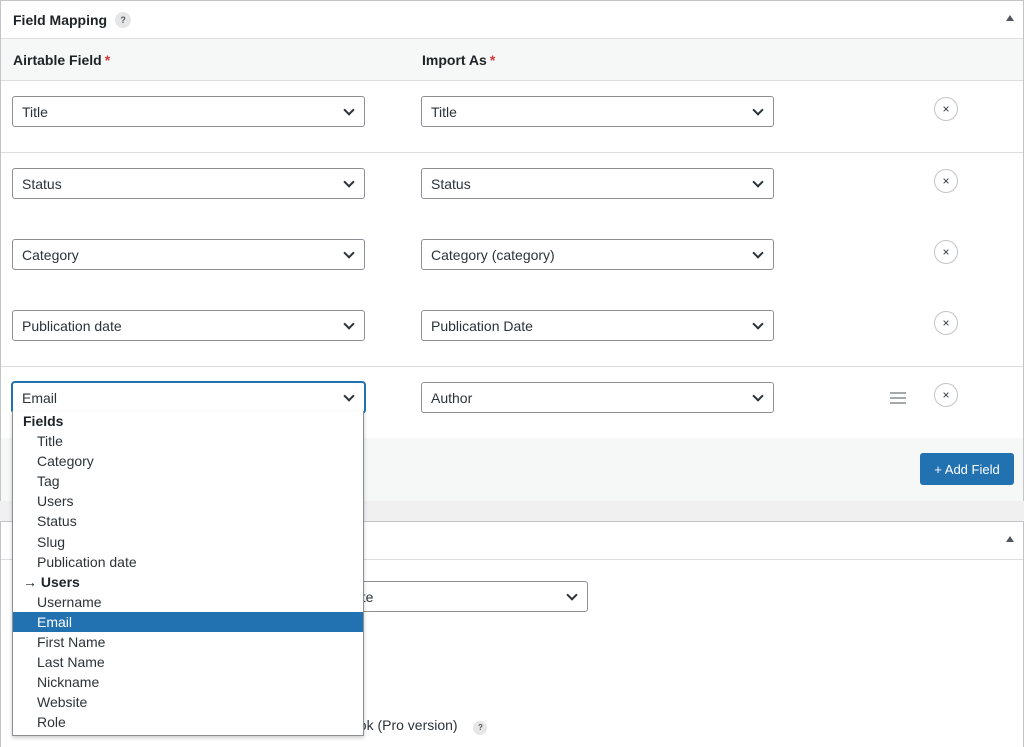 The width and height of the screenshot is (1024, 747). What do you see at coordinates (493, 254) in the screenshot?
I see `select-value: Category (category)` at bounding box center [493, 254].